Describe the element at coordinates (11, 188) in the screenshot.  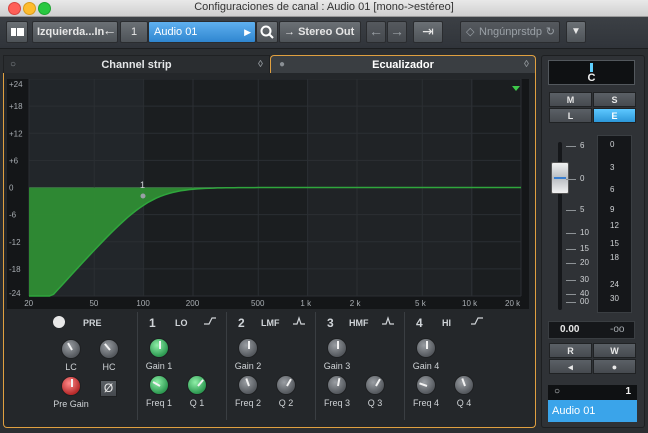
I see `y-axis-label: 0` at that location.